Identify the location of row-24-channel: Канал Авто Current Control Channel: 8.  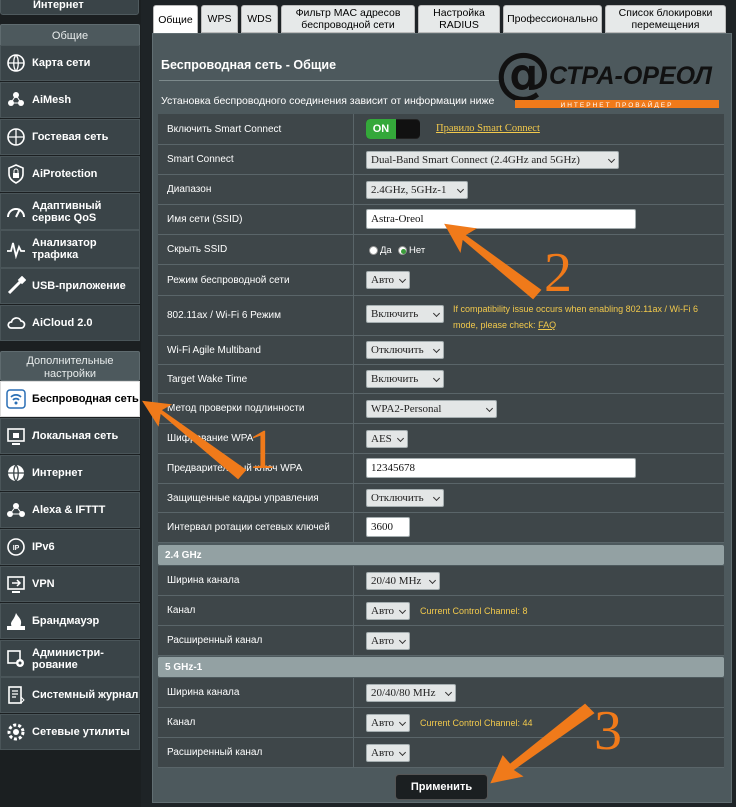
(441, 611).